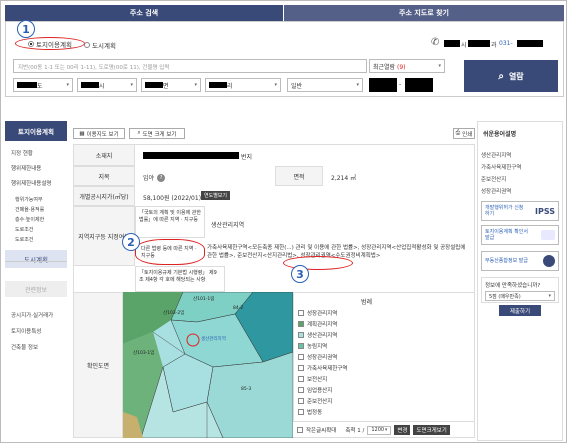  What do you see at coordinates (494, 45) in the screenshot?
I see `contact-dept: 과` at bounding box center [494, 45].